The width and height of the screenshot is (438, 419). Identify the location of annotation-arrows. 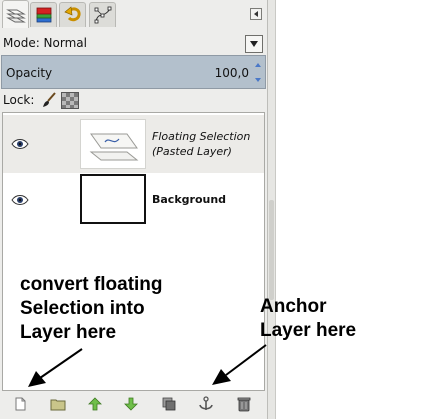
(147, 365).